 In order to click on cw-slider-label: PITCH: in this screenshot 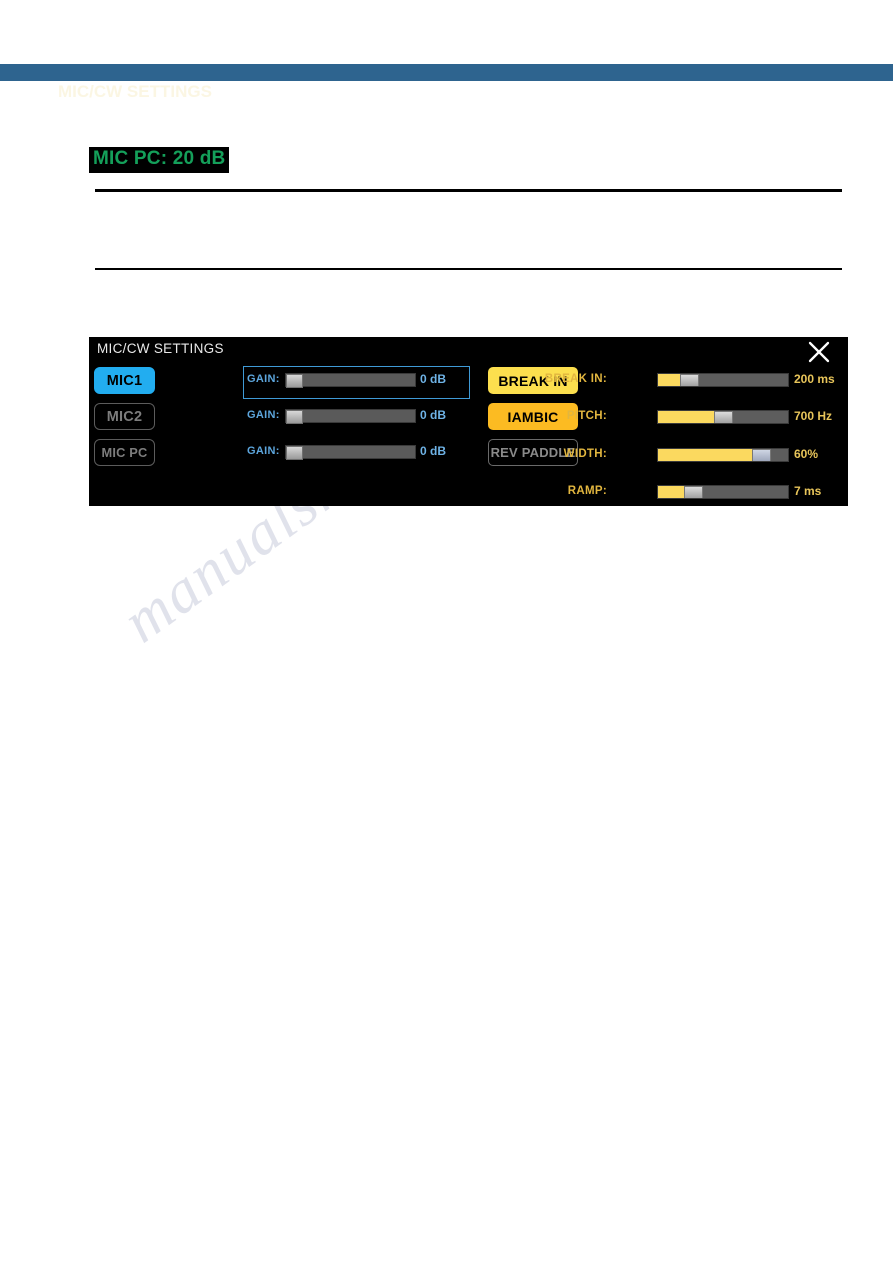, I will do `click(586, 416)`.